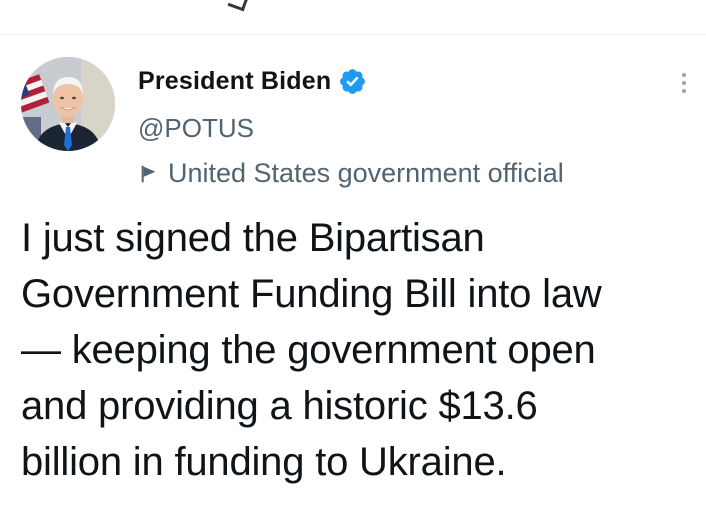 Image resolution: width=706 pixels, height=514 pixels. Describe the element at coordinates (353, 6) in the screenshot. I see `previous-tweet-text-remnant` at that location.